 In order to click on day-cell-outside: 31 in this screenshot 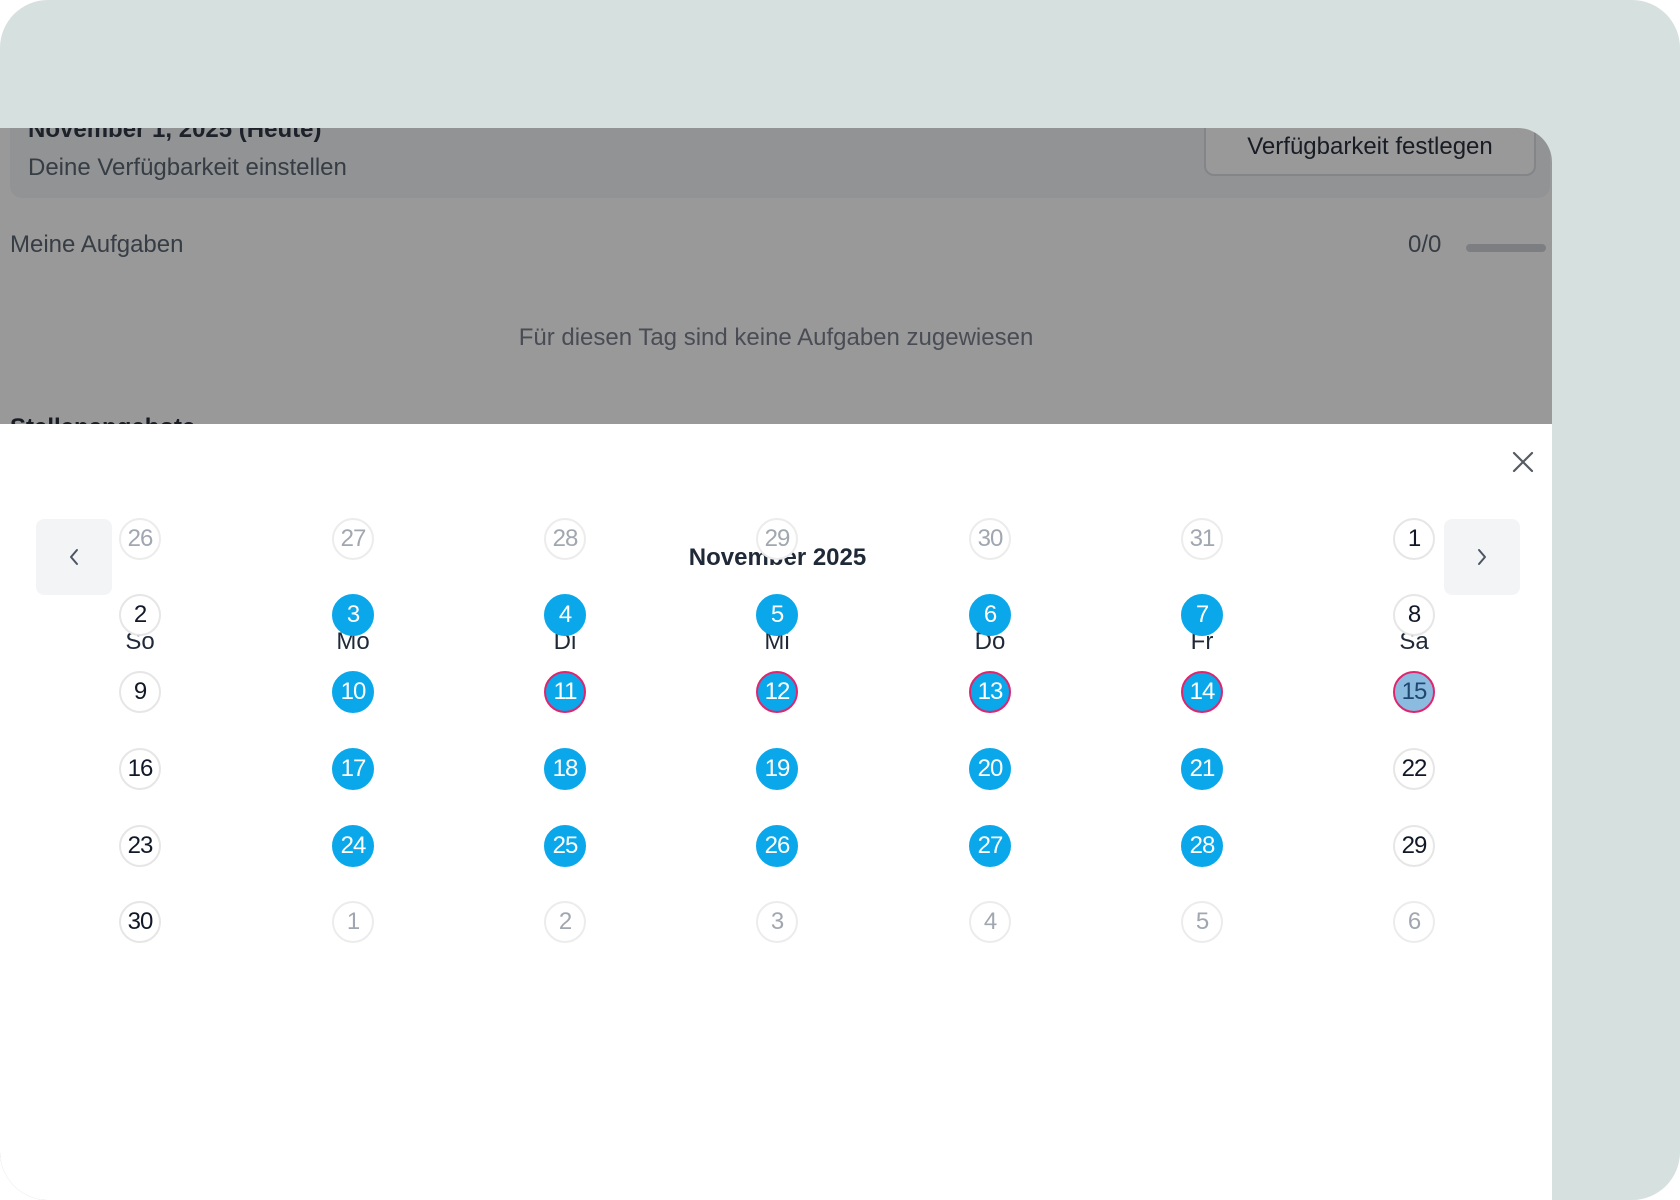, I will do `click(1202, 539)`.